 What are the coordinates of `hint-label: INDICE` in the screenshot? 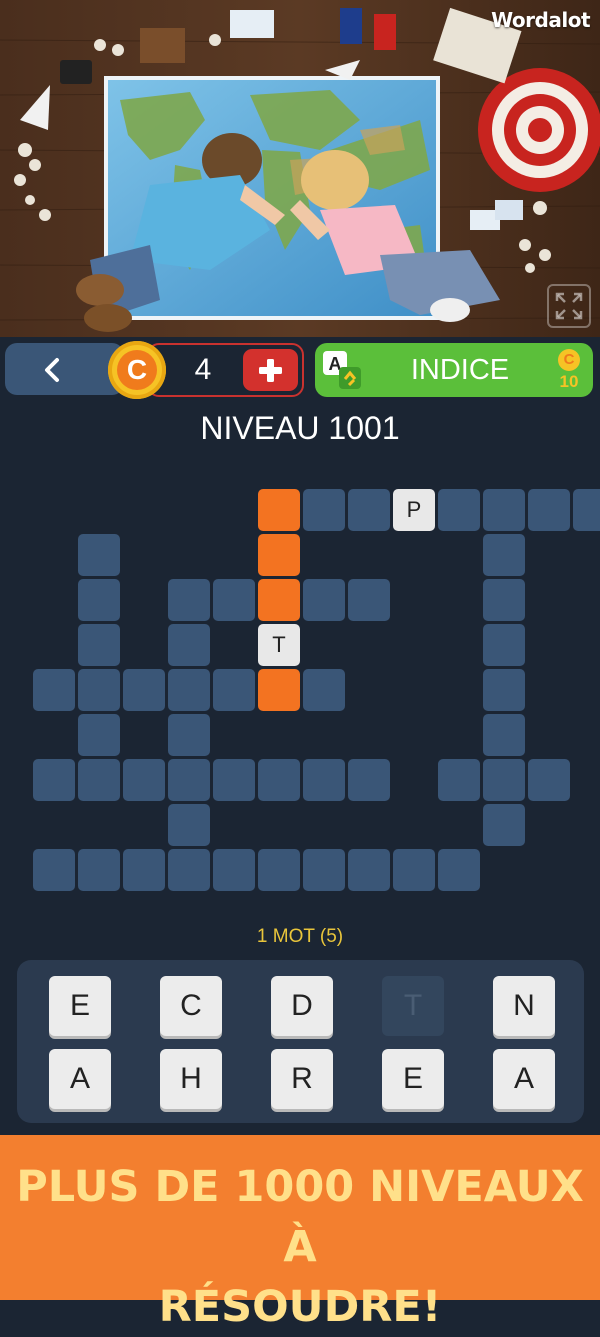 It's located at (460, 370).